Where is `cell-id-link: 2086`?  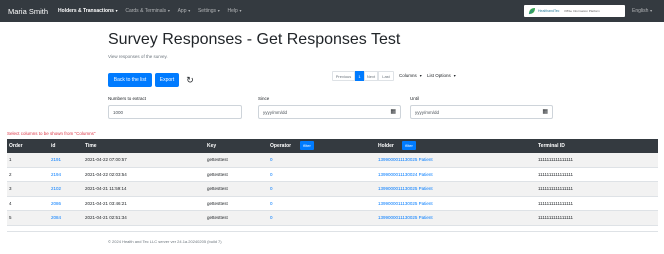
cell-id-link: 2086 is located at coordinates (56, 203).